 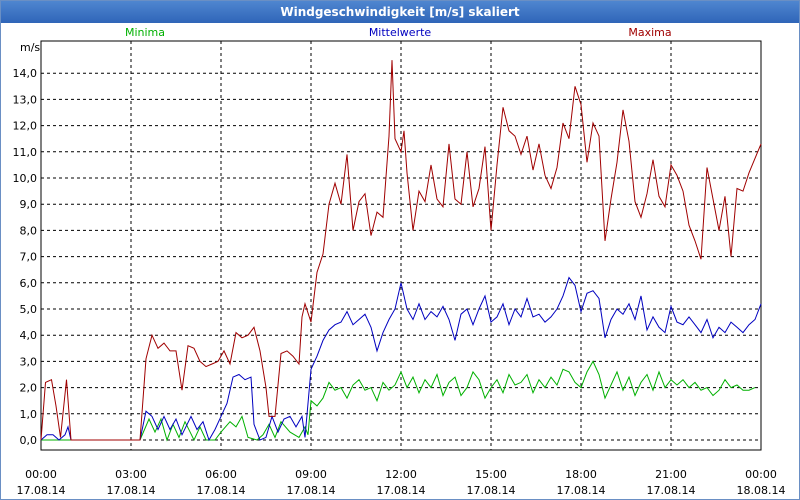 What do you see at coordinates (29, 309) in the screenshot?
I see `y-tick-label: 5,0` at bounding box center [29, 309].